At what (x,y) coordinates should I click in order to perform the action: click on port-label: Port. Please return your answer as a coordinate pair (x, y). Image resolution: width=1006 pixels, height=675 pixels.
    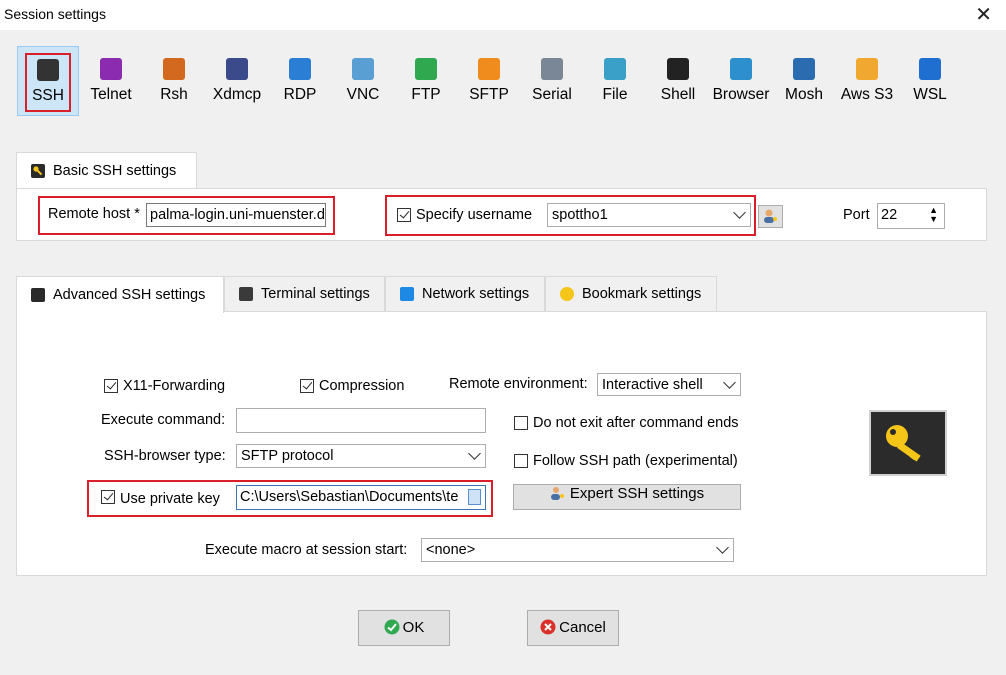
    Looking at the image, I should click on (856, 215).